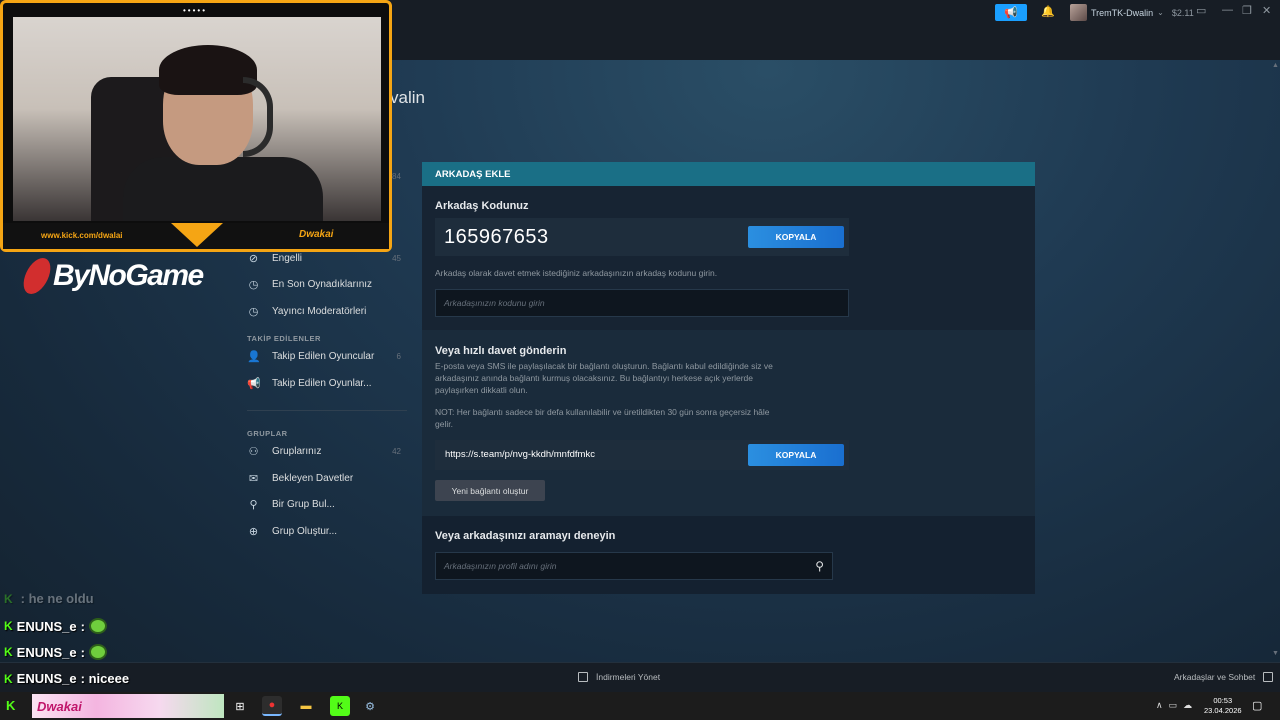 This screenshot has height=720, width=1280. Describe the element at coordinates (327, 410) in the screenshot. I see `sidebar-divider` at that location.